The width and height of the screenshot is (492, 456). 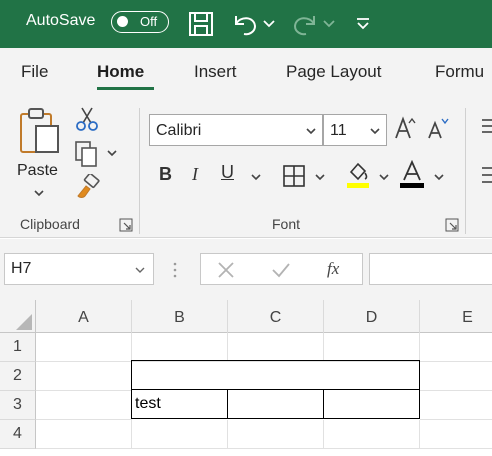 I want to click on cell-c4, so click(x=276, y=434).